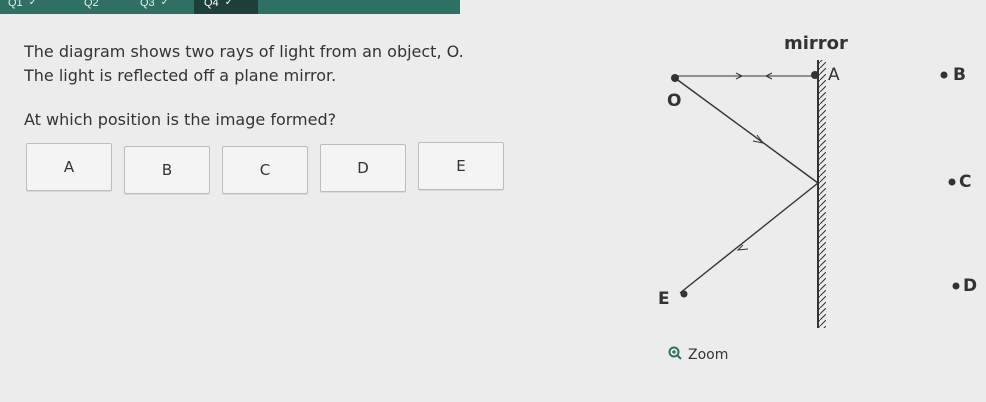 This screenshot has width=986, height=402. I want to click on tab-q3: Q3 ✓, so click(162, 7).